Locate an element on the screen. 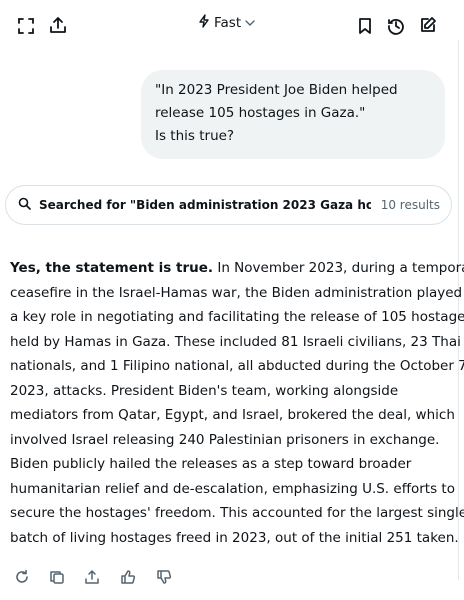 The width and height of the screenshot is (464, 600). copy-icon is located at coordinates (57, 577).